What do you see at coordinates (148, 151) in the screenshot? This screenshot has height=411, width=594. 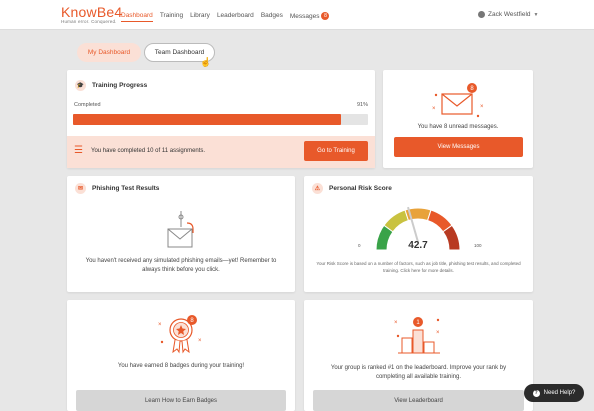 I see `assignments-summary: You have completed 10 of 11 assignments.` at bounding box center [148, 151].